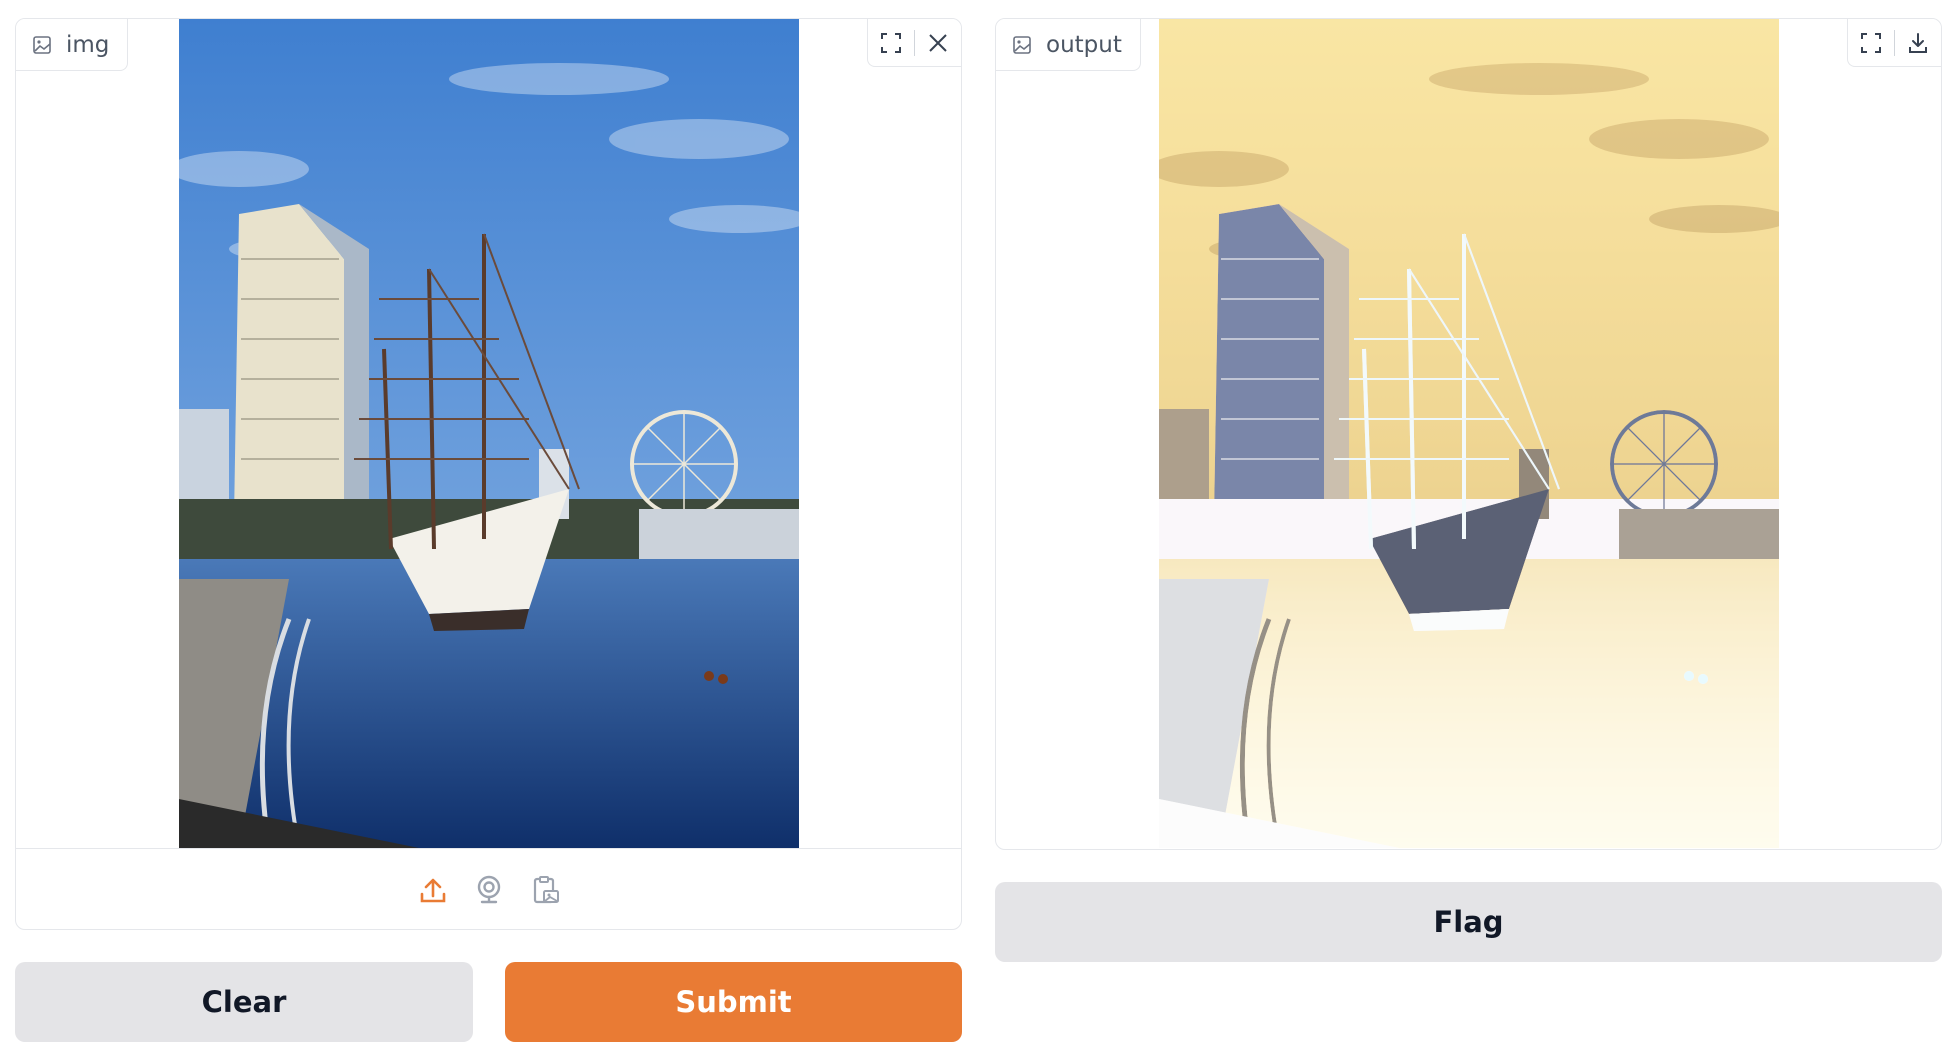 The height and width of the screenshot is (1054, 1952). I want to click on input-image-toolbar, so click(914, 43).